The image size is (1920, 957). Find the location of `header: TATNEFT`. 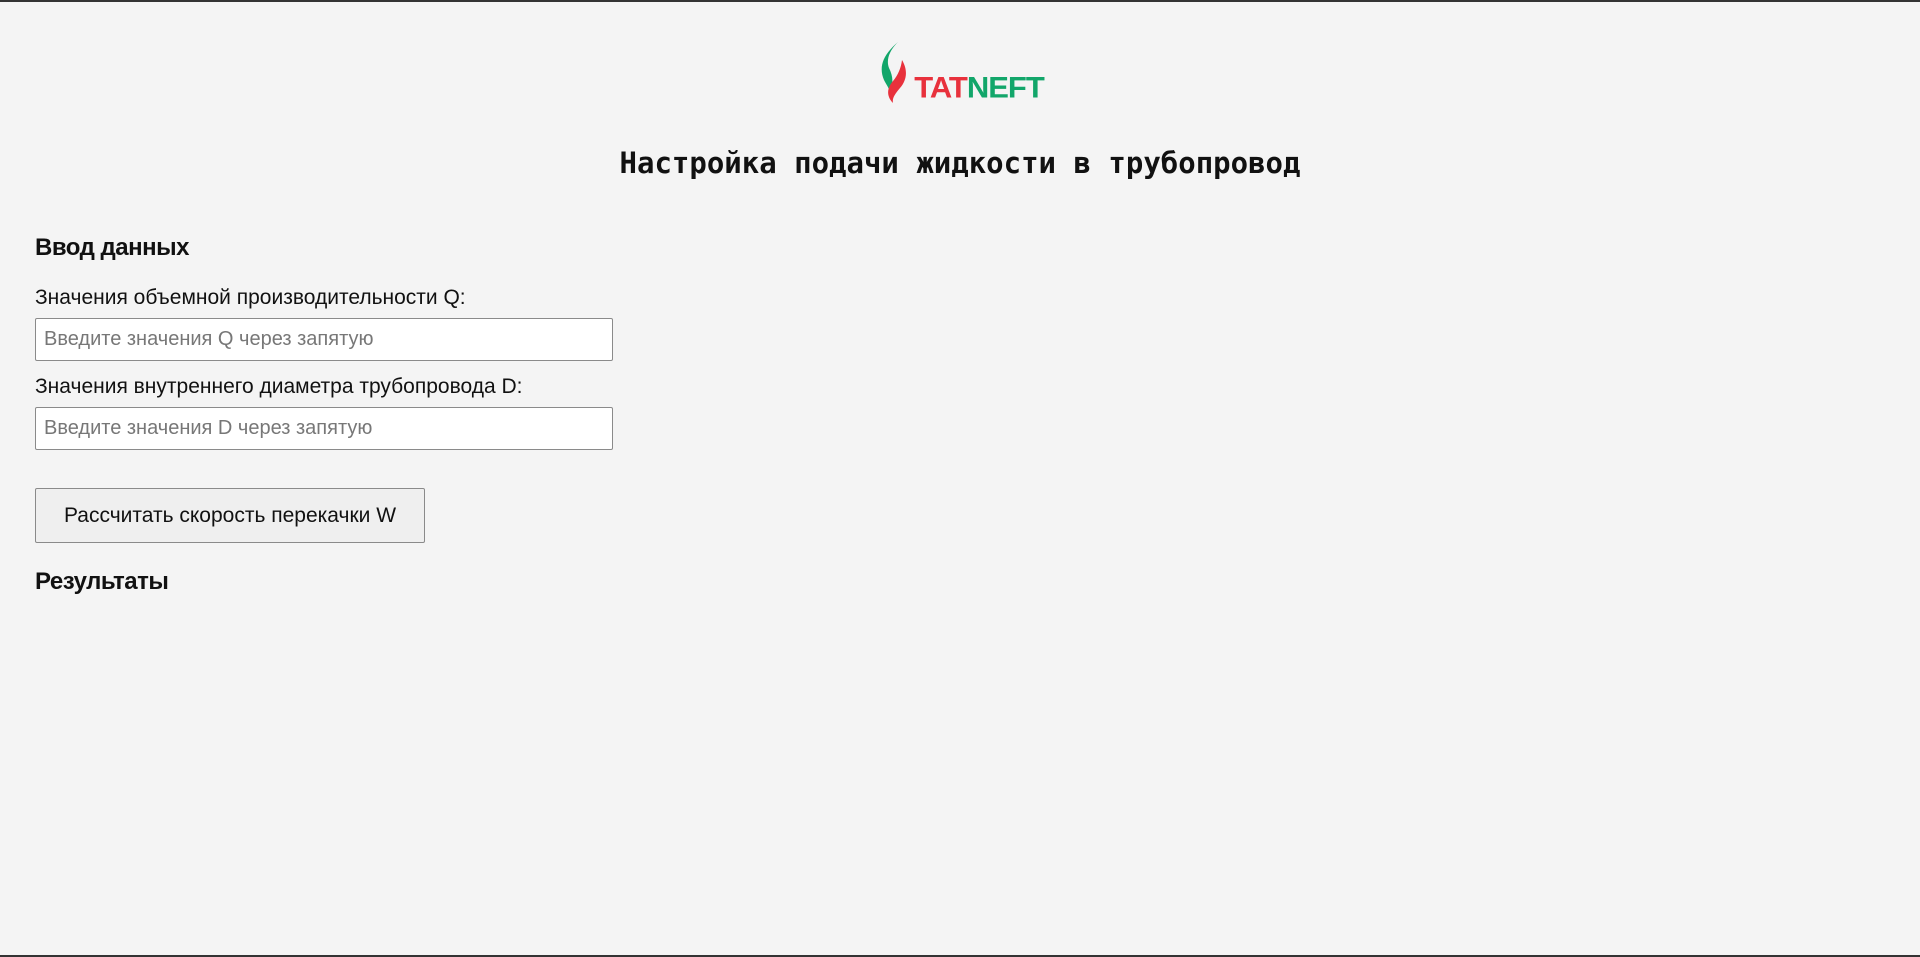

header: TATNEFT is located at coordinates (960, 71).